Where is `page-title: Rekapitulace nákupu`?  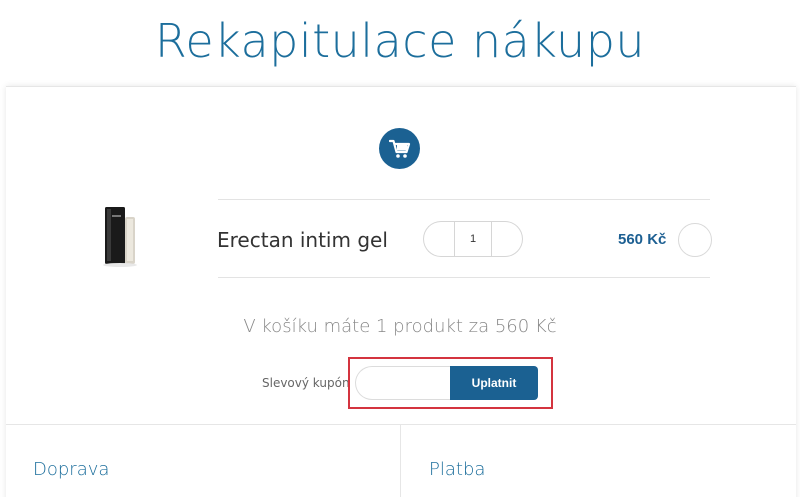 page-title: Rekapitulace nákupu is located at coordinates (400, 41).